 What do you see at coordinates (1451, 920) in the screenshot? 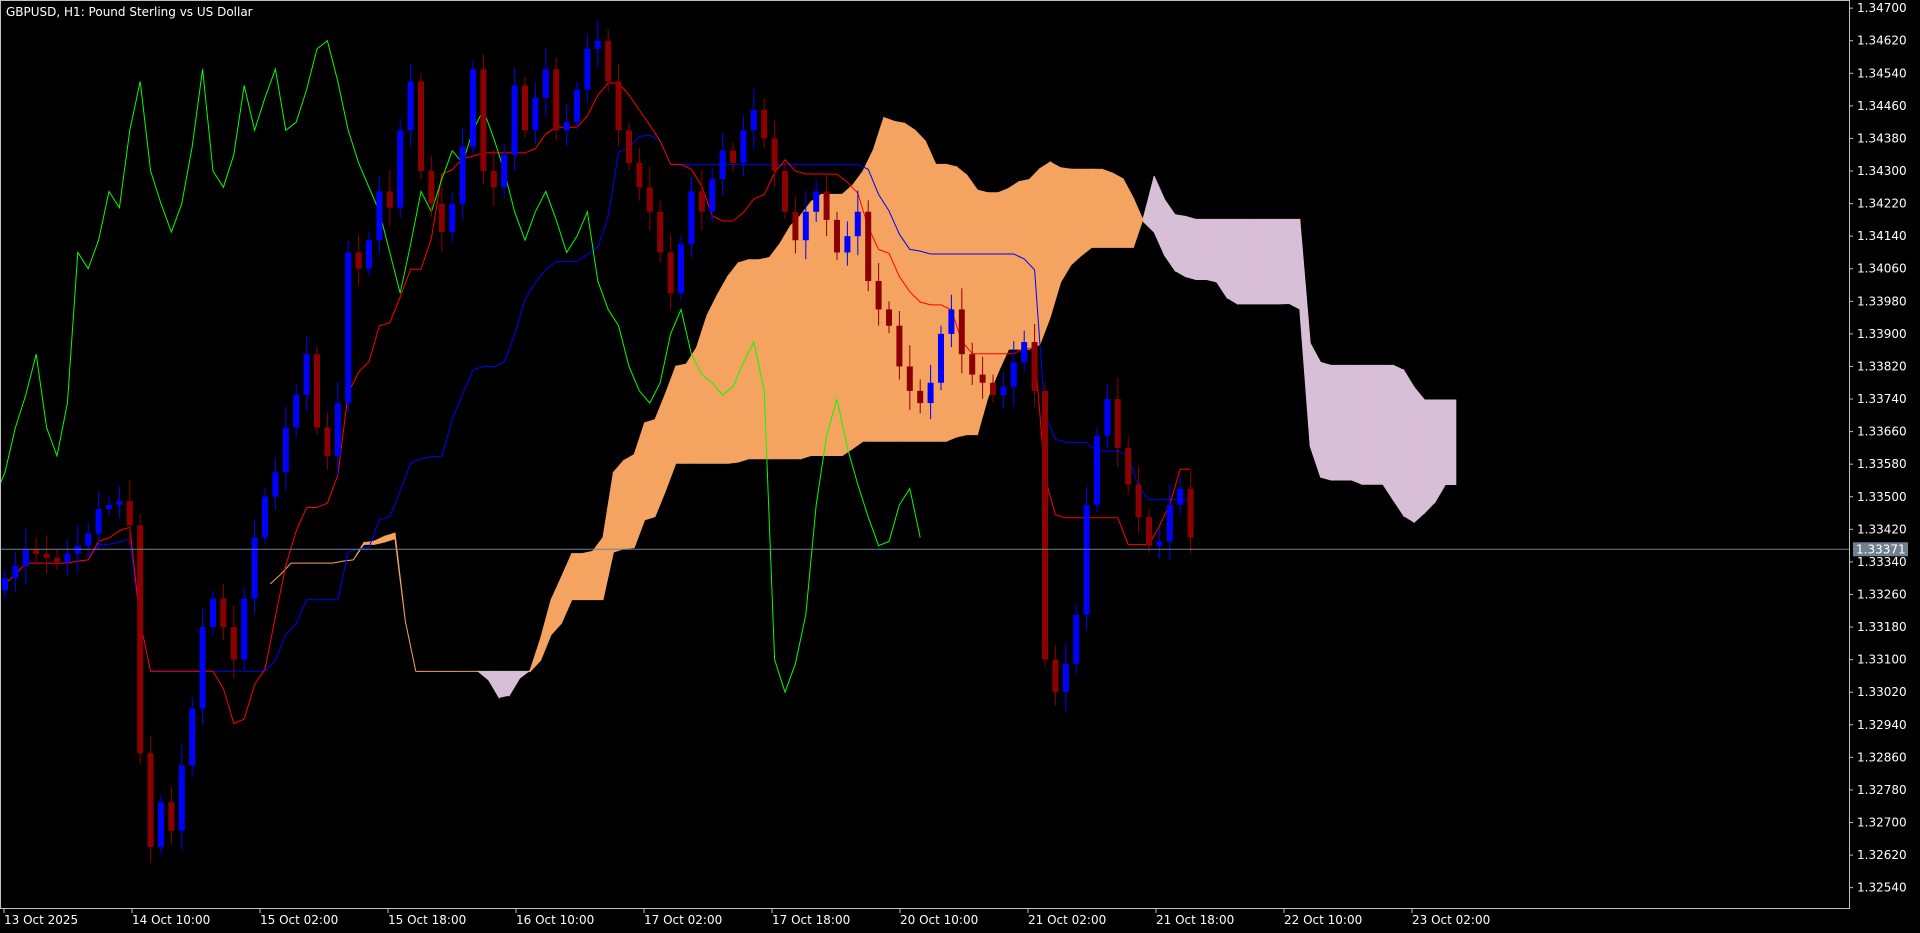
I see `time-axis-label: 23 Oct 02:00` at bounding box center [1451, 920].